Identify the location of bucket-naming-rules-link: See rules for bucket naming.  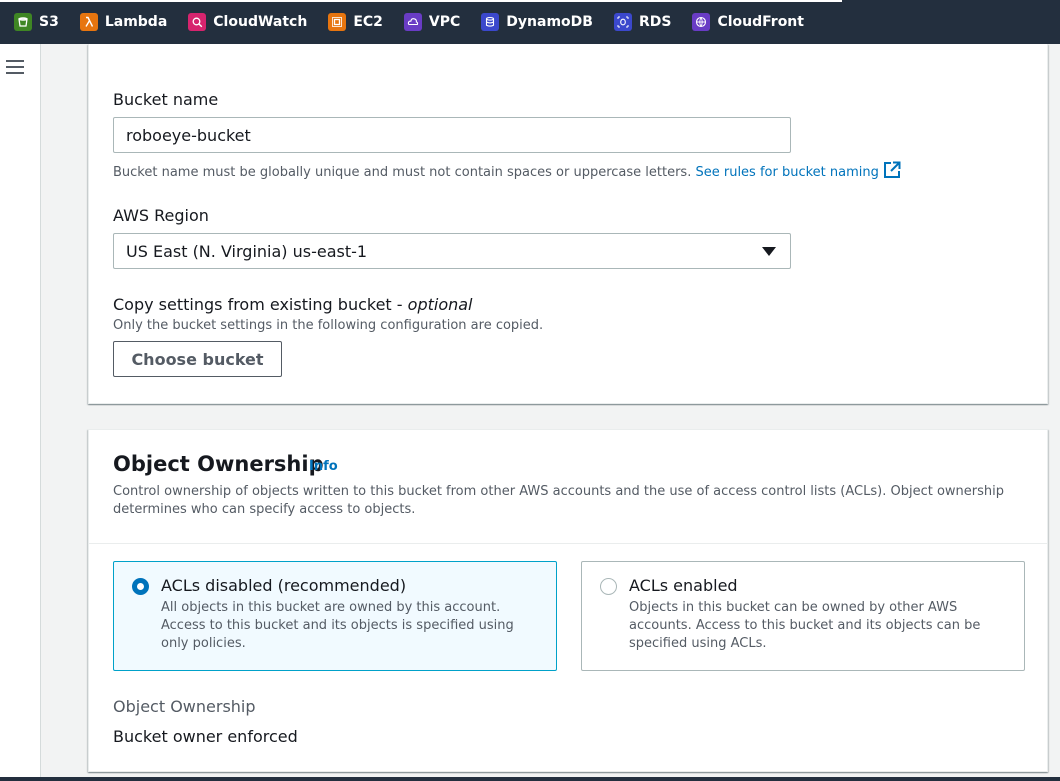
(798, 170).